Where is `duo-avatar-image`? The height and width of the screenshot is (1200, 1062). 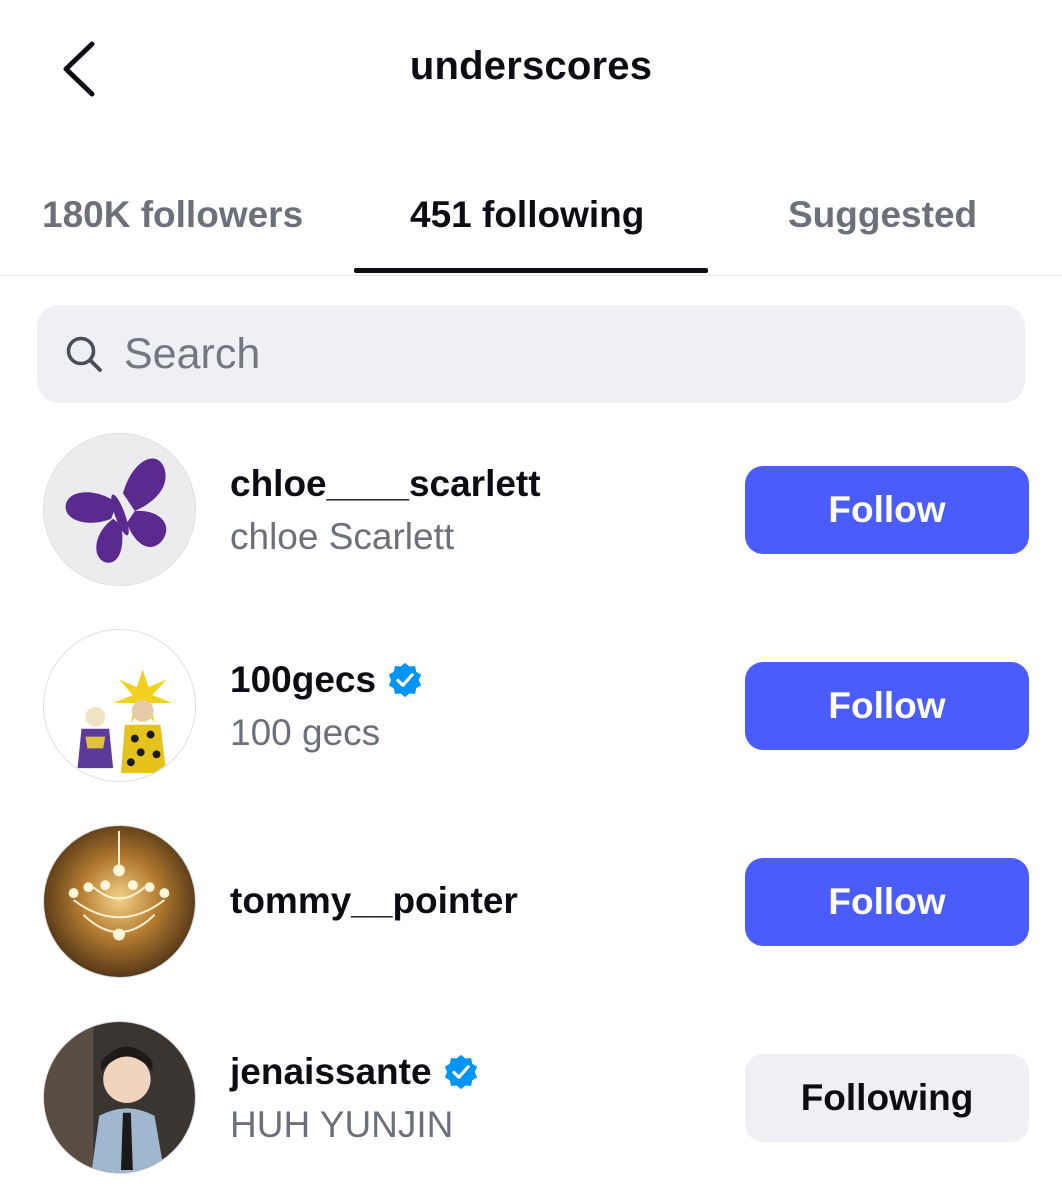
duo-avatar-image is located at coordinates (119, 705).